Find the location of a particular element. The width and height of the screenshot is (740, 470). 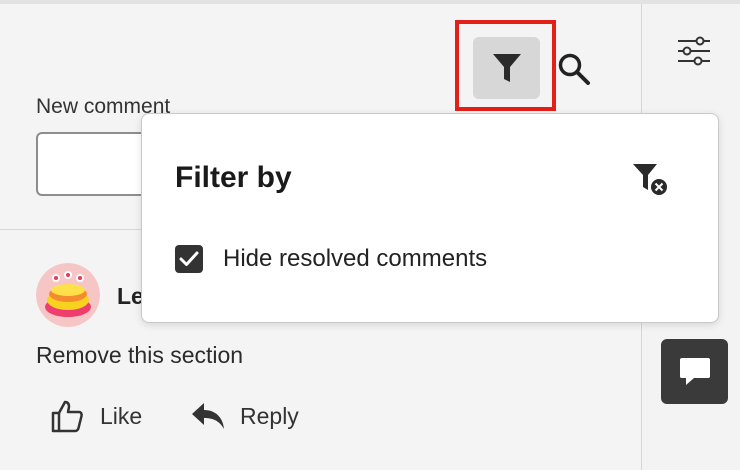

search-button is located at coordinates (574, 69).